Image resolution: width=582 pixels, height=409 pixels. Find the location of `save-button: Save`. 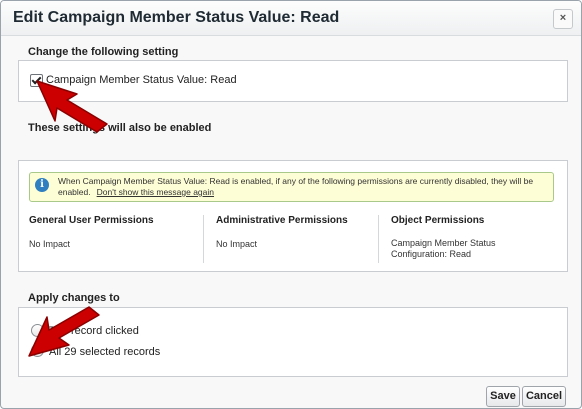

save-button: Save is located at coordinates (503, 396).